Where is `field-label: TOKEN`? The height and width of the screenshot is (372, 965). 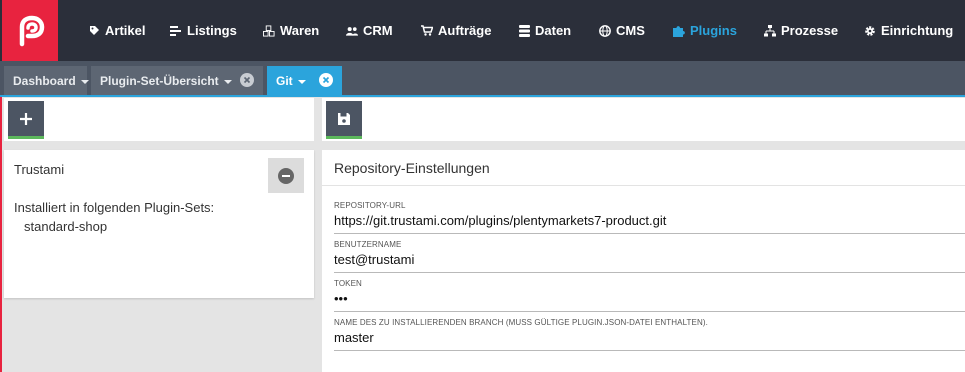 field-label: TOKEN is located at coordinates (348, 283).